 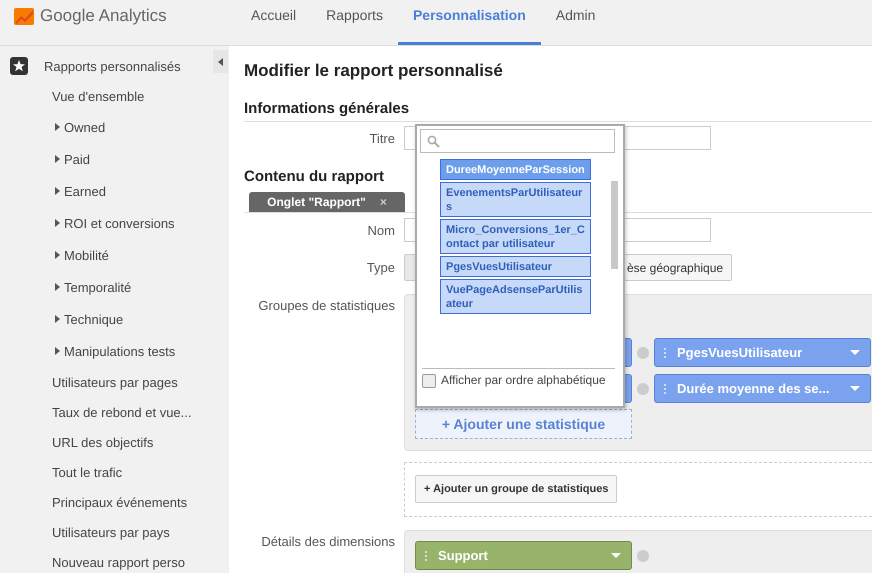 What do you see at coordinates (327, 109) in the screenshot?
I see `section-heading: Informations générales` at bounding box center [327, 109].